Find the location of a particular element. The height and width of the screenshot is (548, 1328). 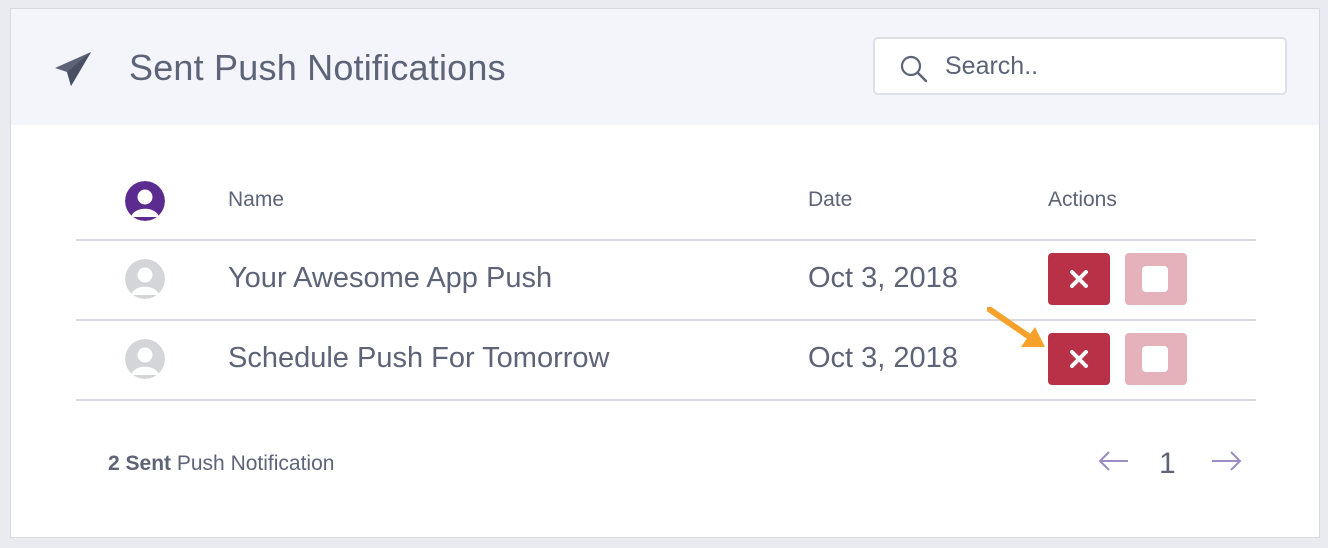

next-page-arrow-icon is located at coordinates (1226, 461).